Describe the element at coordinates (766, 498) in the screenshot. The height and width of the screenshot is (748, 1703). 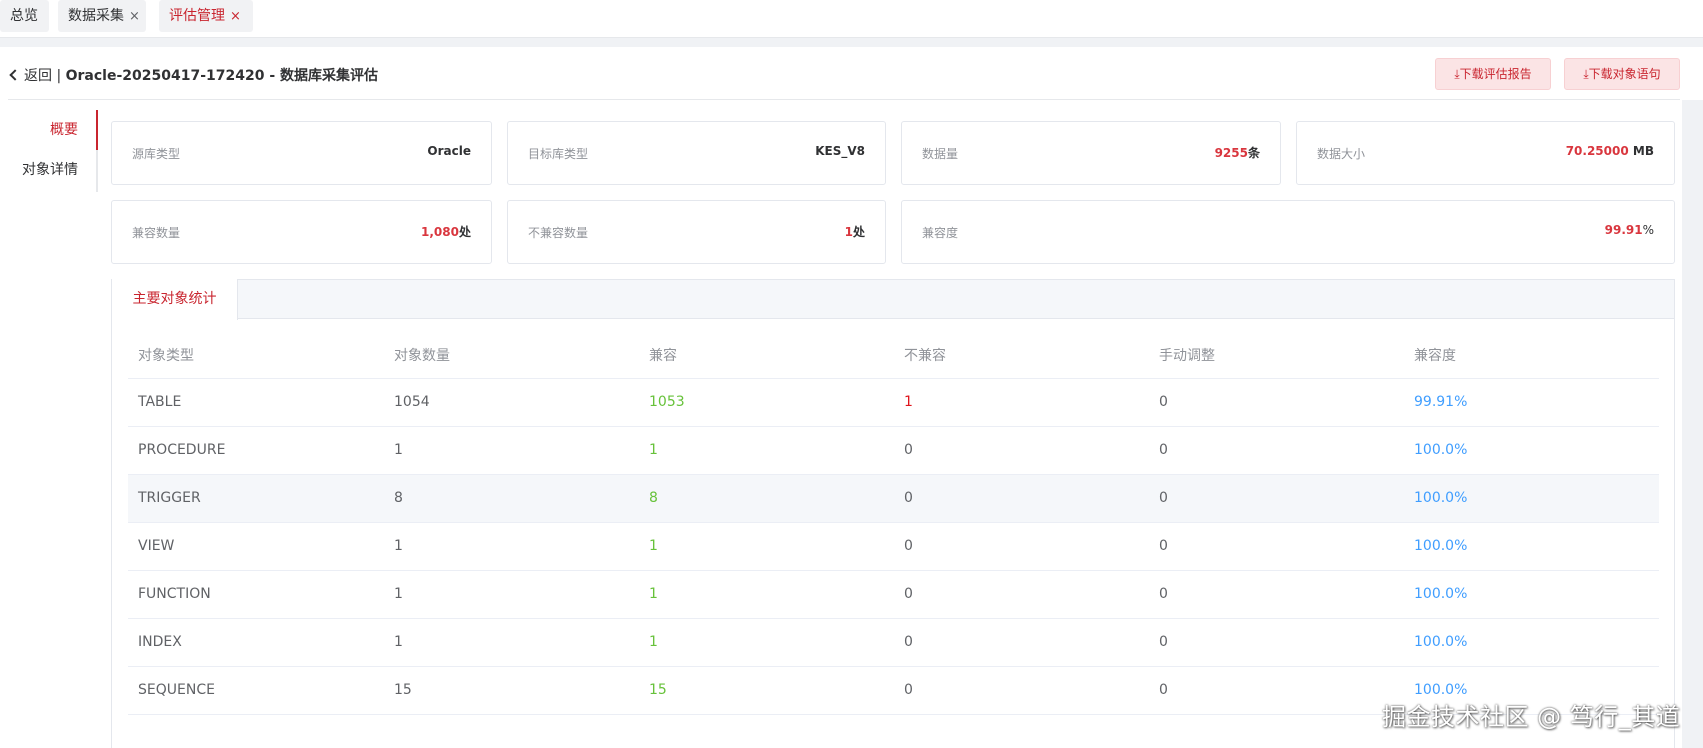
I see `compatible-cell: 8` at that location.